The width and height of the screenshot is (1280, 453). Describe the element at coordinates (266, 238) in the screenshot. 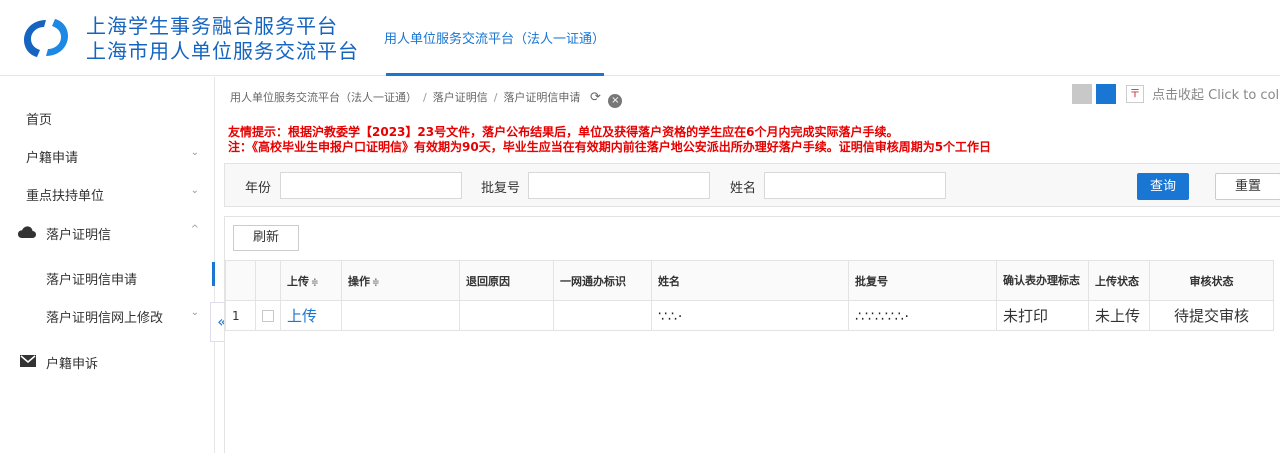

I see `refresh-button: 刷新` at that location.